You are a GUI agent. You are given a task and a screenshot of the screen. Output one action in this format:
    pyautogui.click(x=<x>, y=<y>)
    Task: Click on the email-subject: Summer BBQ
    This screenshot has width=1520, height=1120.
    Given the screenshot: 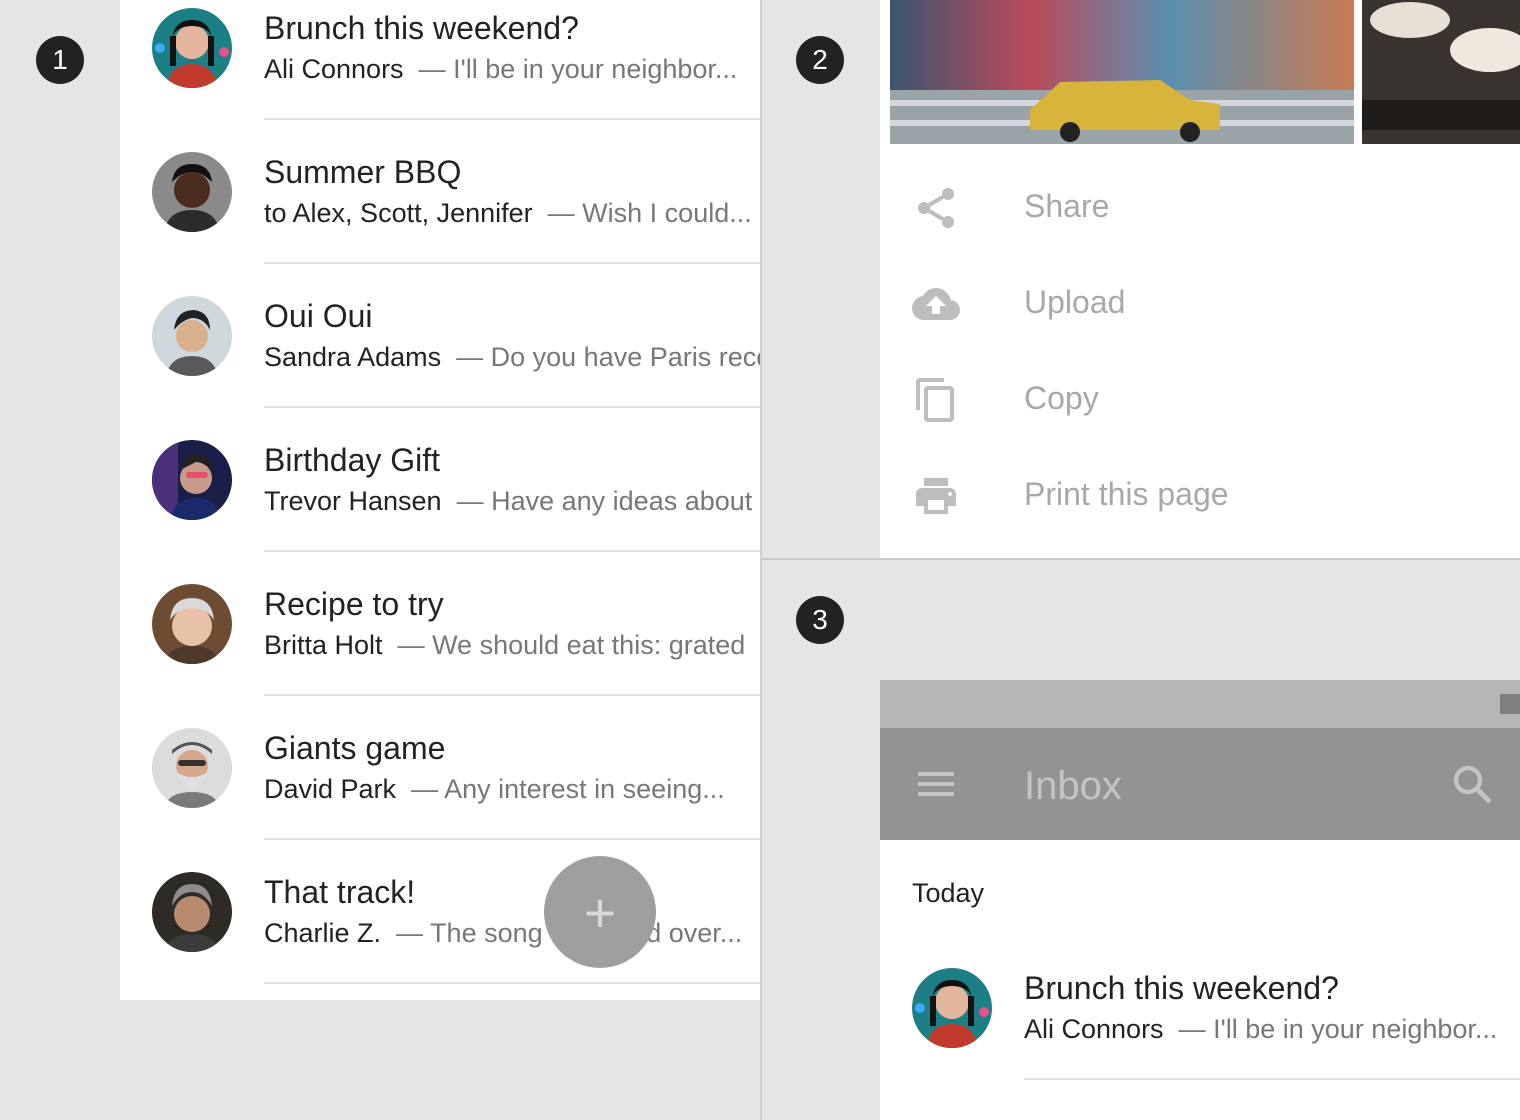 What is the action you would take?
    pyautogui.click(x=363, y=172)
    